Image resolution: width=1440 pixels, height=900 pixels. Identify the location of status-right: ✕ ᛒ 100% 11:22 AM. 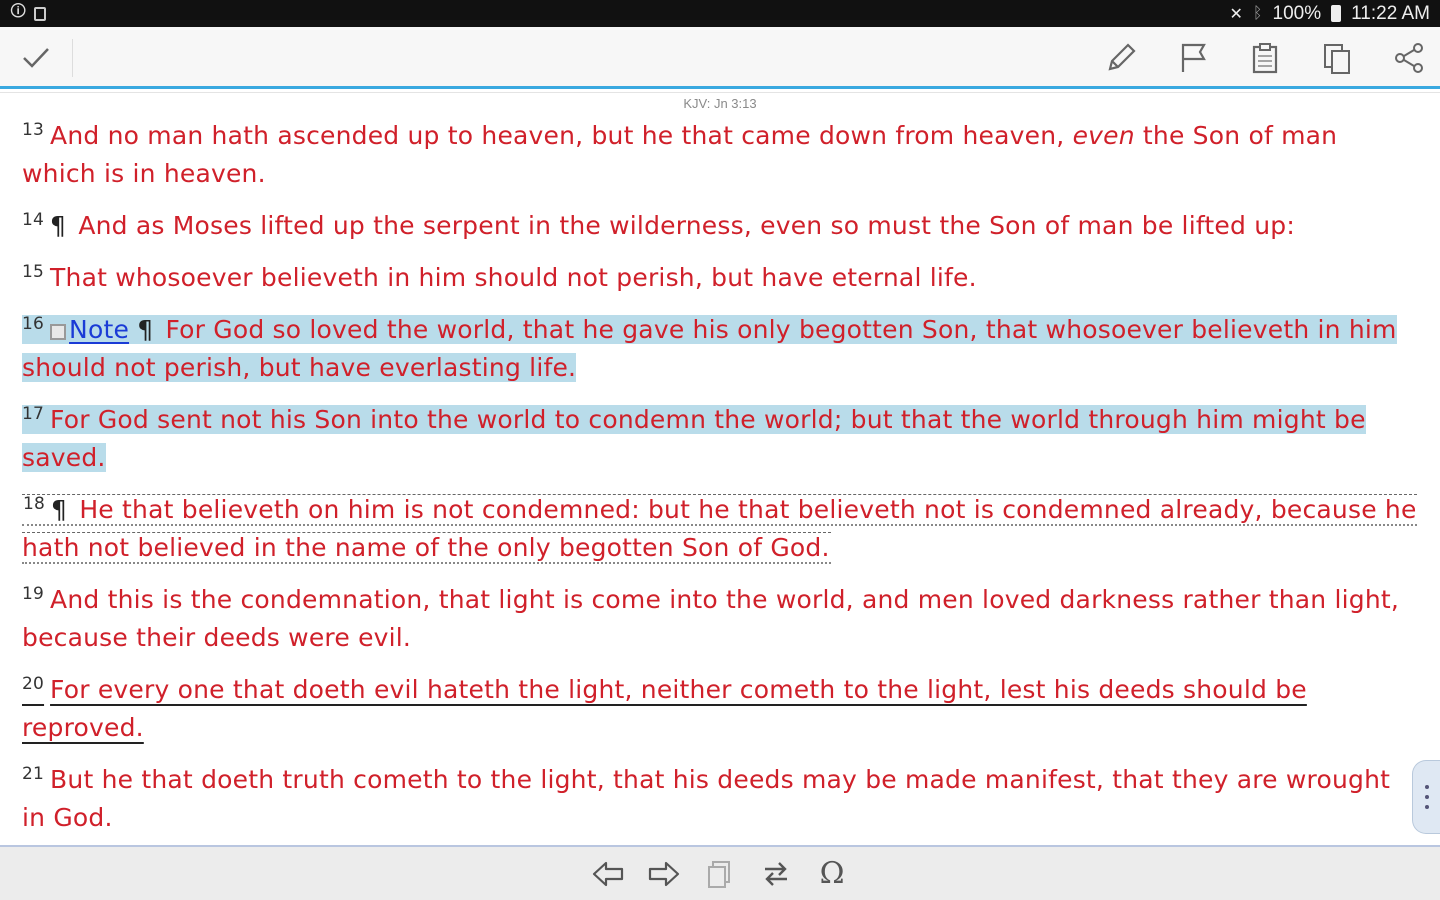
(1330, 14).